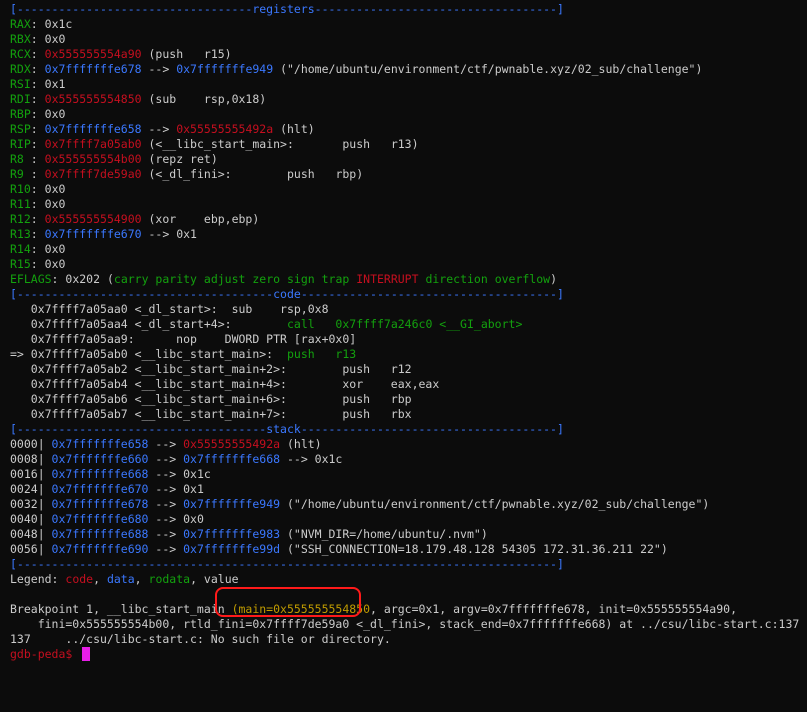  Describe the element at coordinates (169, 579) in the screenshot. I see `legend-rodata: rodata` at that location.